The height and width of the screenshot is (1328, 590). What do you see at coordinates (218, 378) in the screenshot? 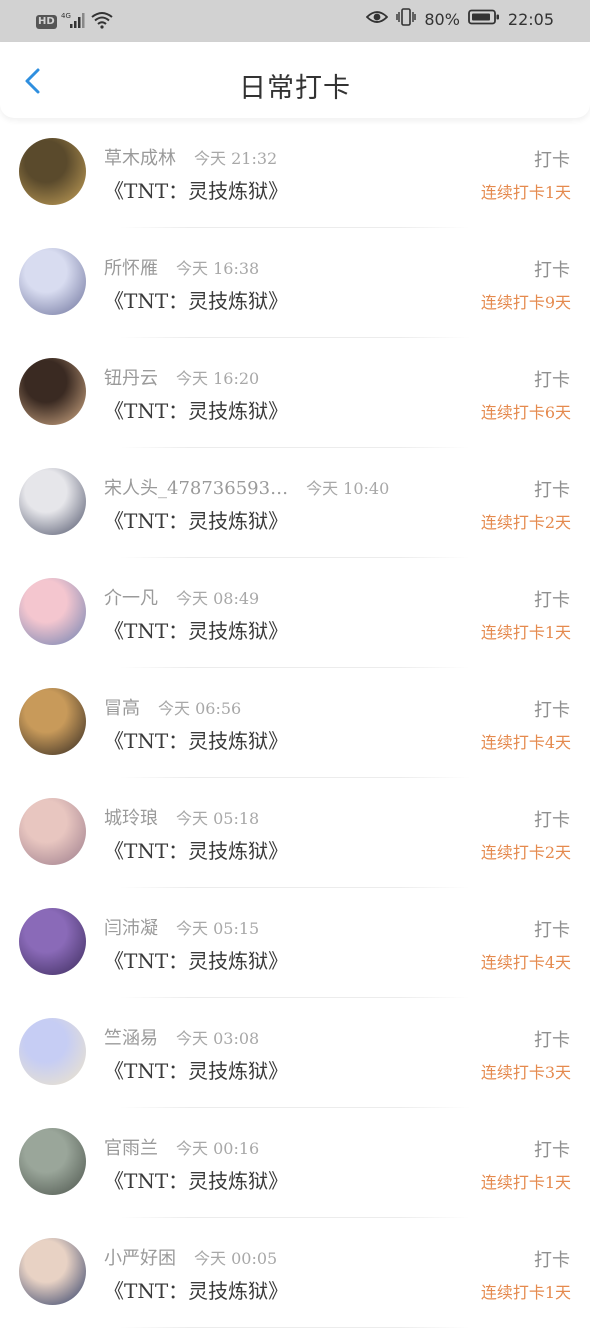
I see `checkin-time: 今天 16:20` at bounding box center [218, 378].